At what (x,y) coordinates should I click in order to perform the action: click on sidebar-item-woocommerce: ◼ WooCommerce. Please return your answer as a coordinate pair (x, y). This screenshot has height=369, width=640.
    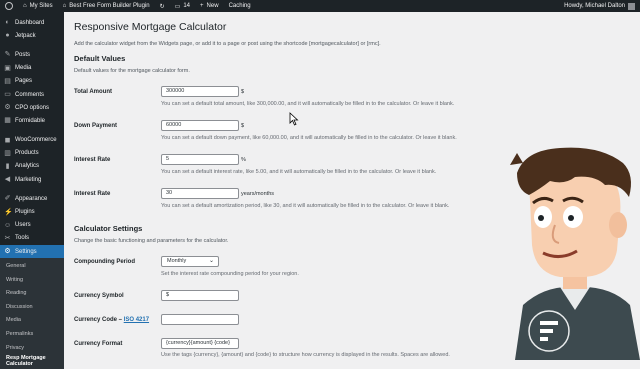
    Looking at the image, I should click on (32, 140).